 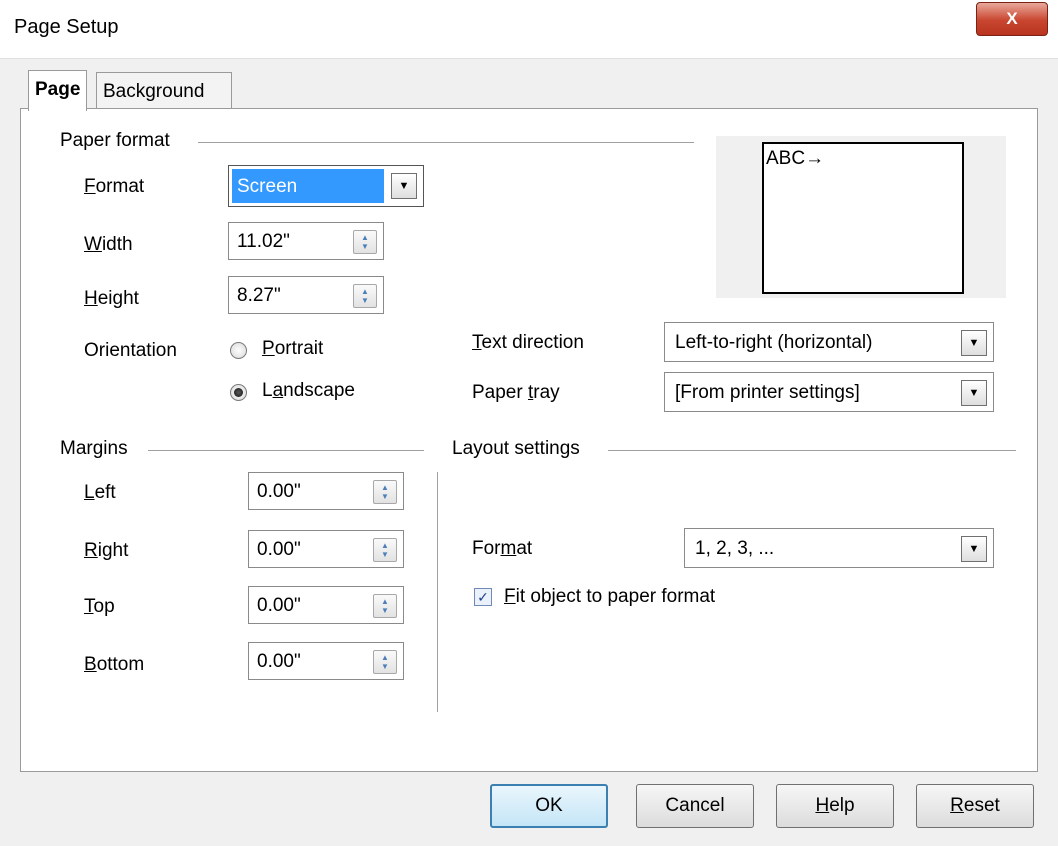 I want to click on landscape-radio, so click(x=238, y=392).